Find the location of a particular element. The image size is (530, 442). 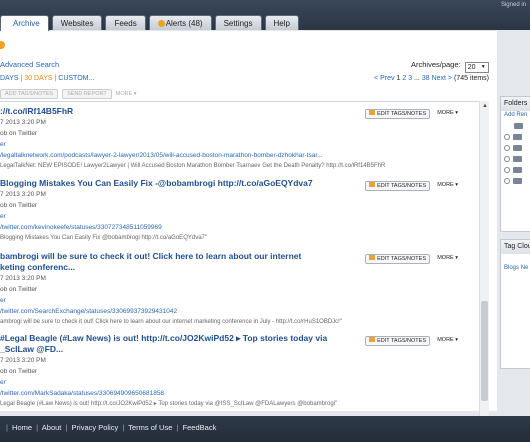

per-page-select: 20 ▼ is located at coordinates (476, 67).